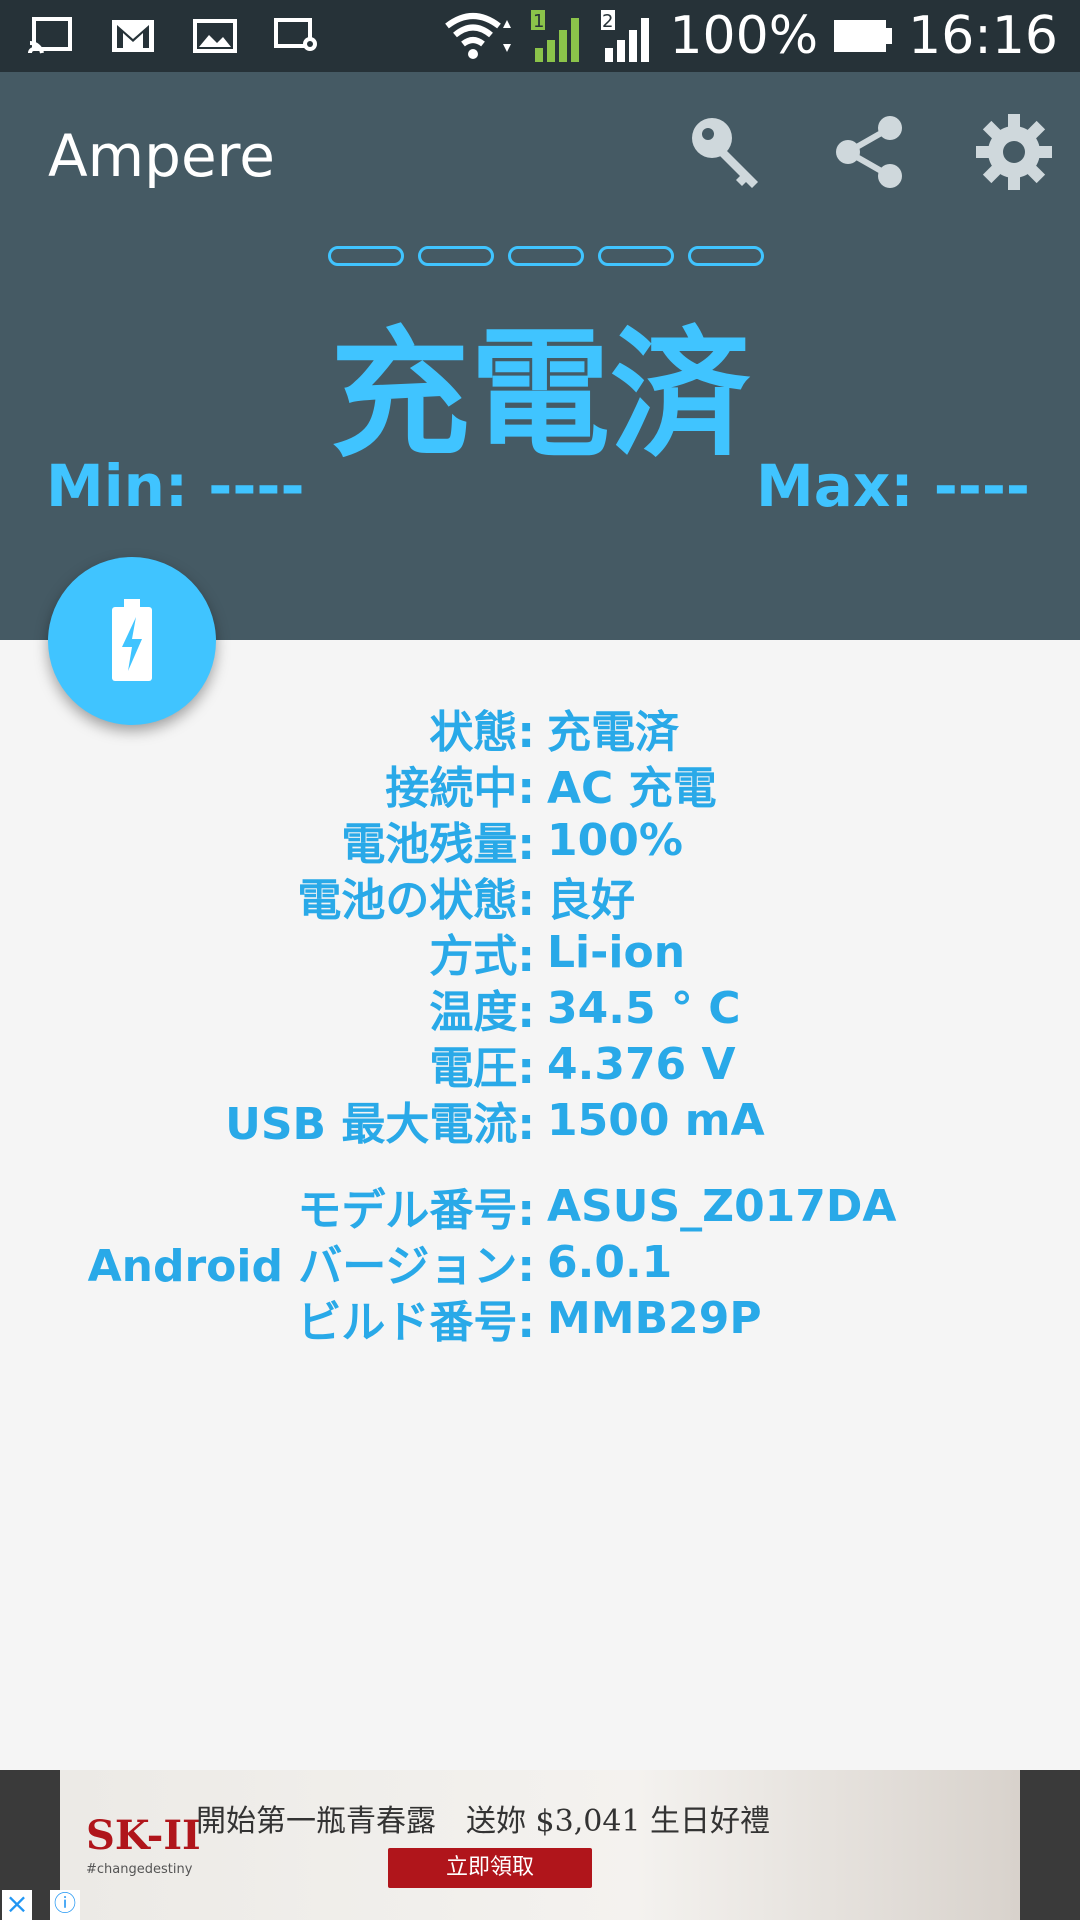  I want to click on wifi-icon, so click(480, 36).